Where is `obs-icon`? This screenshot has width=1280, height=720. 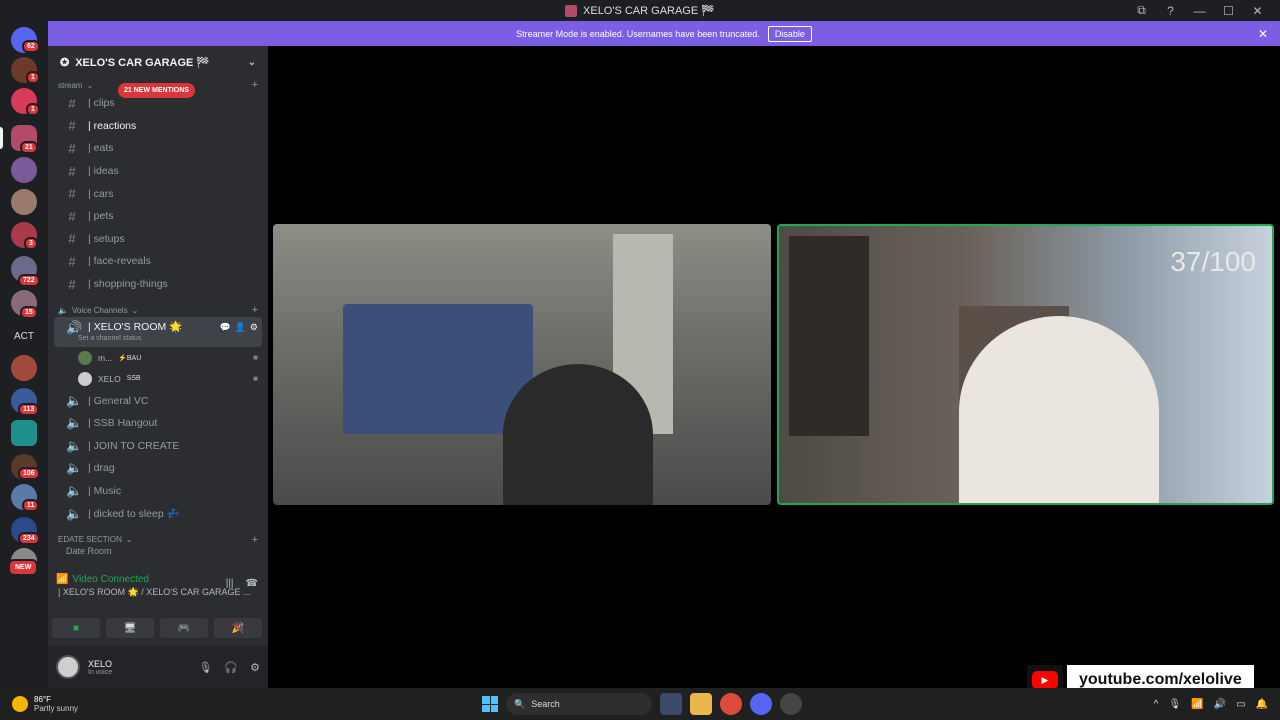
obs-icon is located at coordinates (791, 704).